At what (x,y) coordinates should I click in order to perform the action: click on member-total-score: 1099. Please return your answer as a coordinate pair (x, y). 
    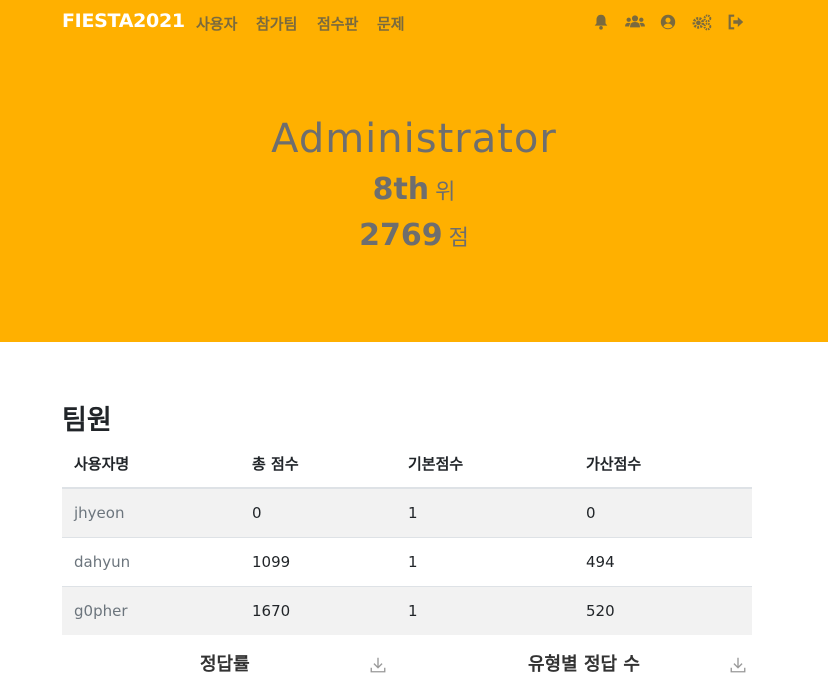
    Looking at the image, I should click on (318, 561).